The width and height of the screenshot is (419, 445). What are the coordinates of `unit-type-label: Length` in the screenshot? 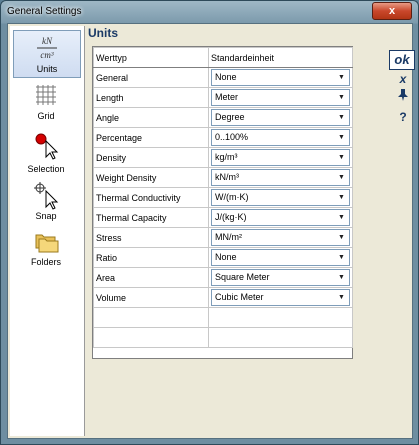 It's located at (151, 97).